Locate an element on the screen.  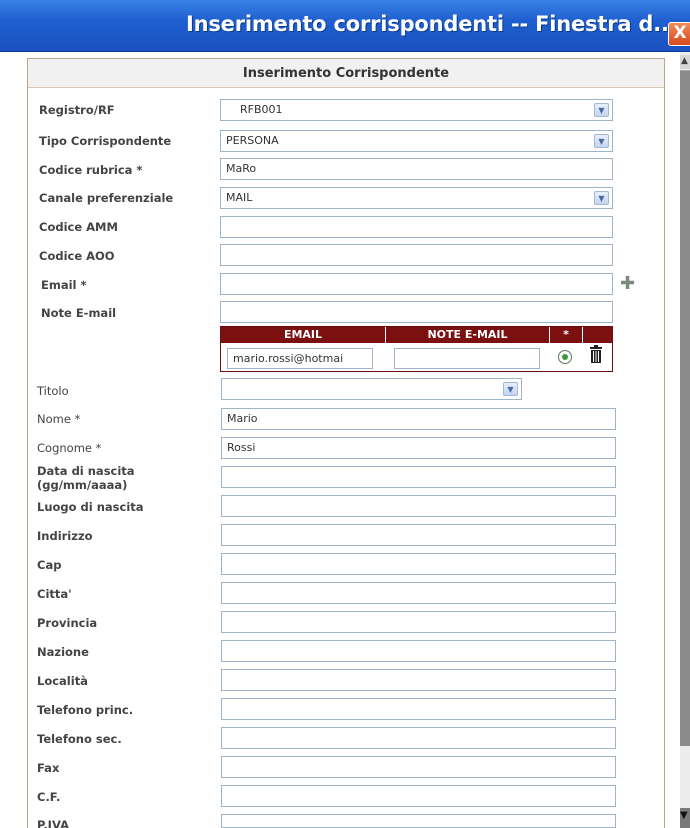
scroll-up-button: ▲ is located at coordinates (685, 62).